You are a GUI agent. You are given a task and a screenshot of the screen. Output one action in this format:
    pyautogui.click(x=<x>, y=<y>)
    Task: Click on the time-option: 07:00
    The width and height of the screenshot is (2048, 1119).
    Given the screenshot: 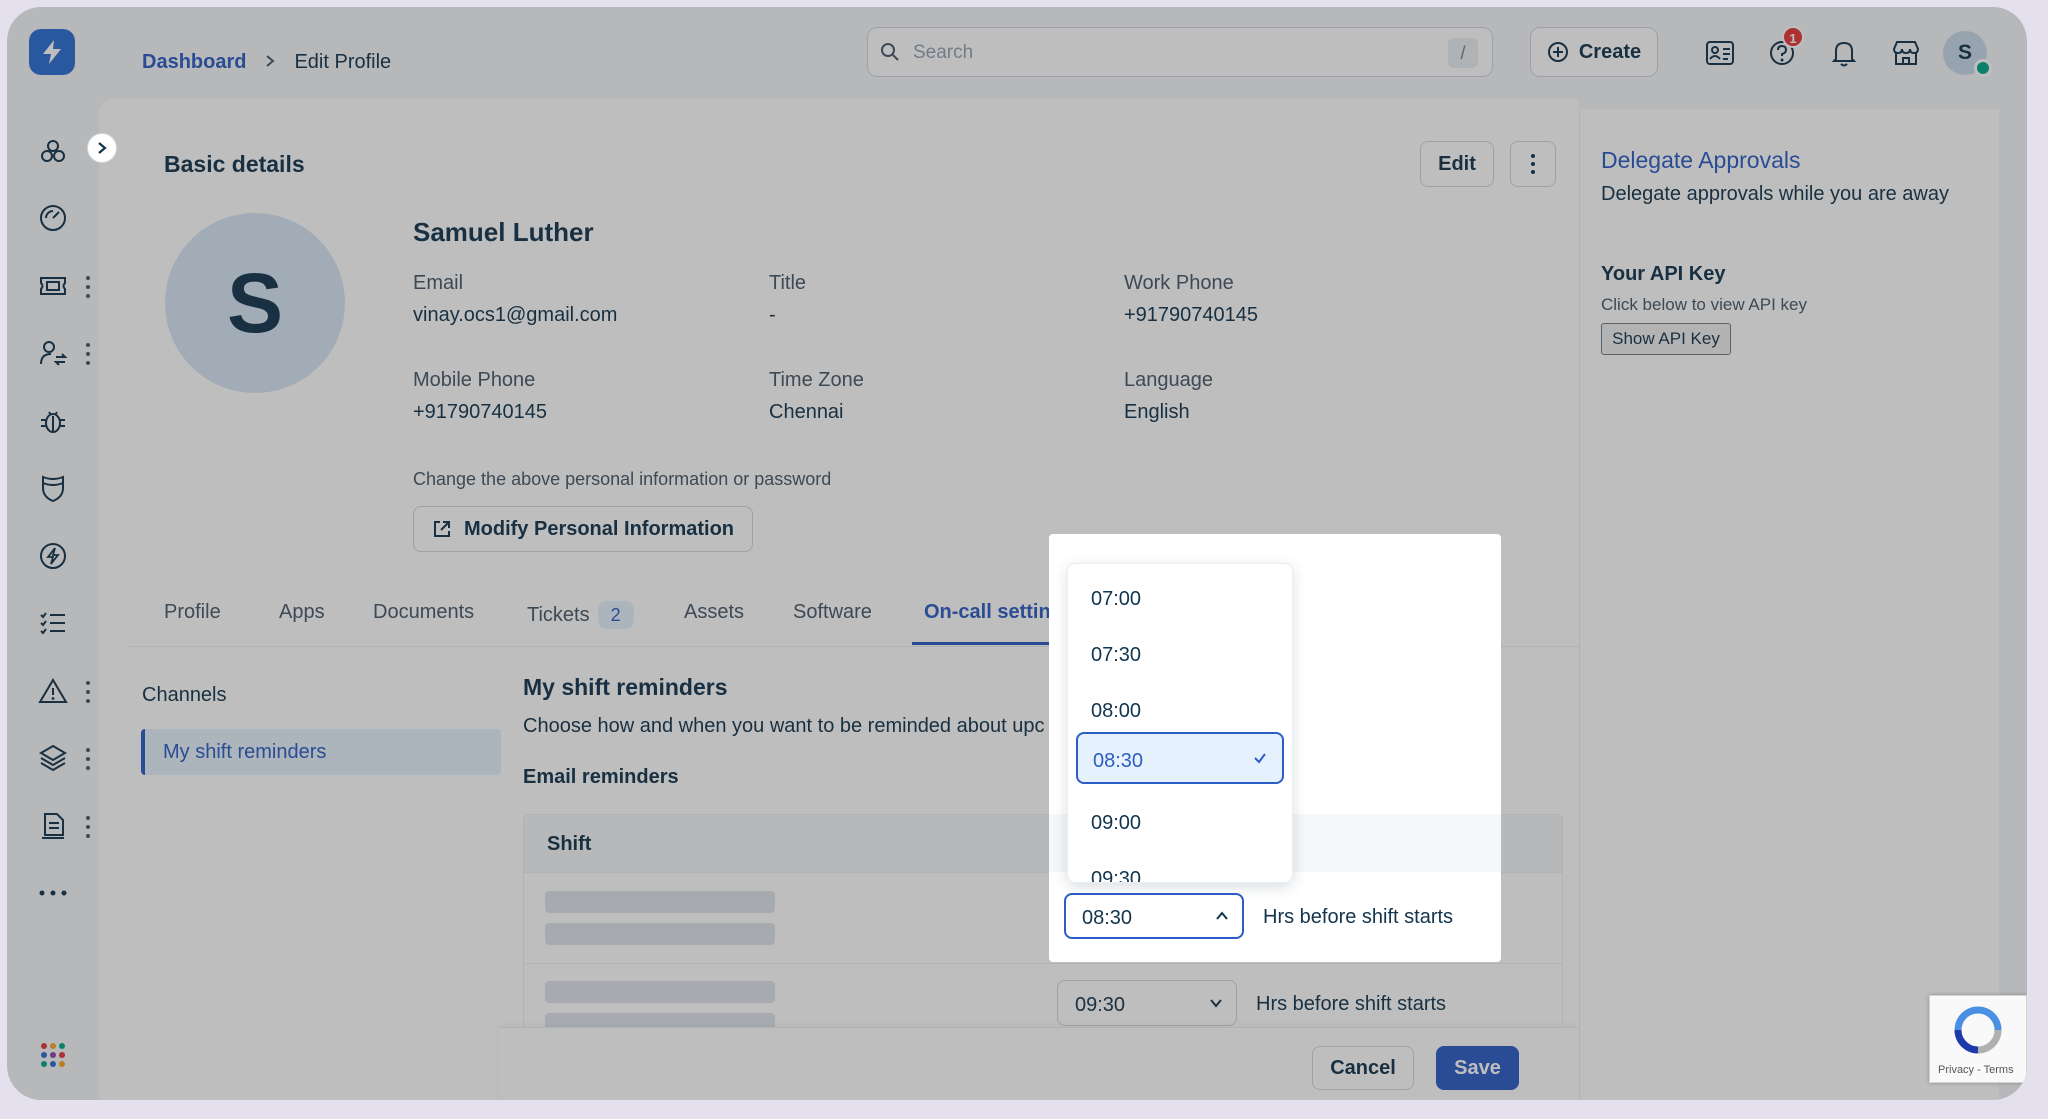 What is the action you would take?
    pyautogui.click(x=1180, y=598)
    